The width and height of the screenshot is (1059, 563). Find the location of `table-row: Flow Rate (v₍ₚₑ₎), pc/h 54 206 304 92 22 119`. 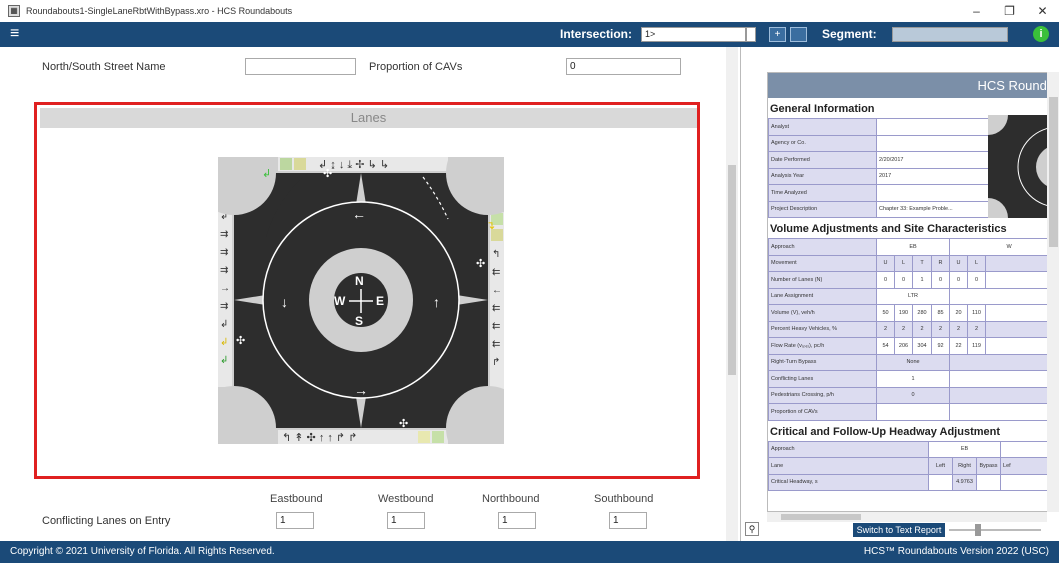

table-row: Flow Rate (v₍ₚₑ₎), pc/h 54 206 304 92 22 119 is located at coordinates (913, 346).